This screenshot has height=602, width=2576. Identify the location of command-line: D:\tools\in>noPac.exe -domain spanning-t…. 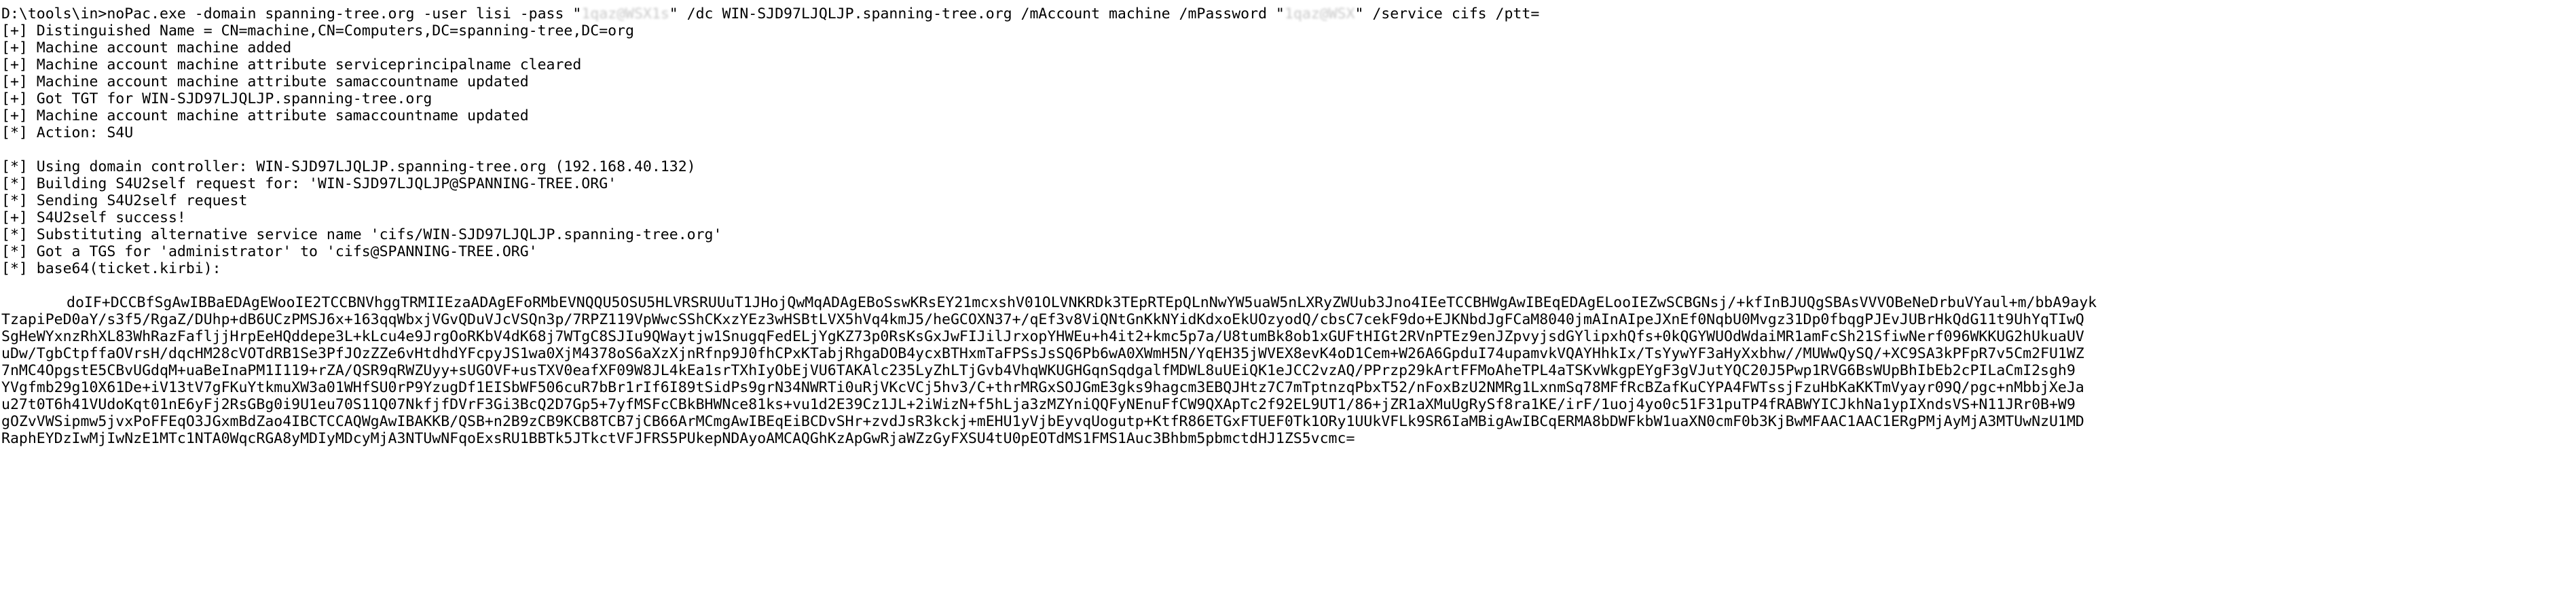
(1288, 13).